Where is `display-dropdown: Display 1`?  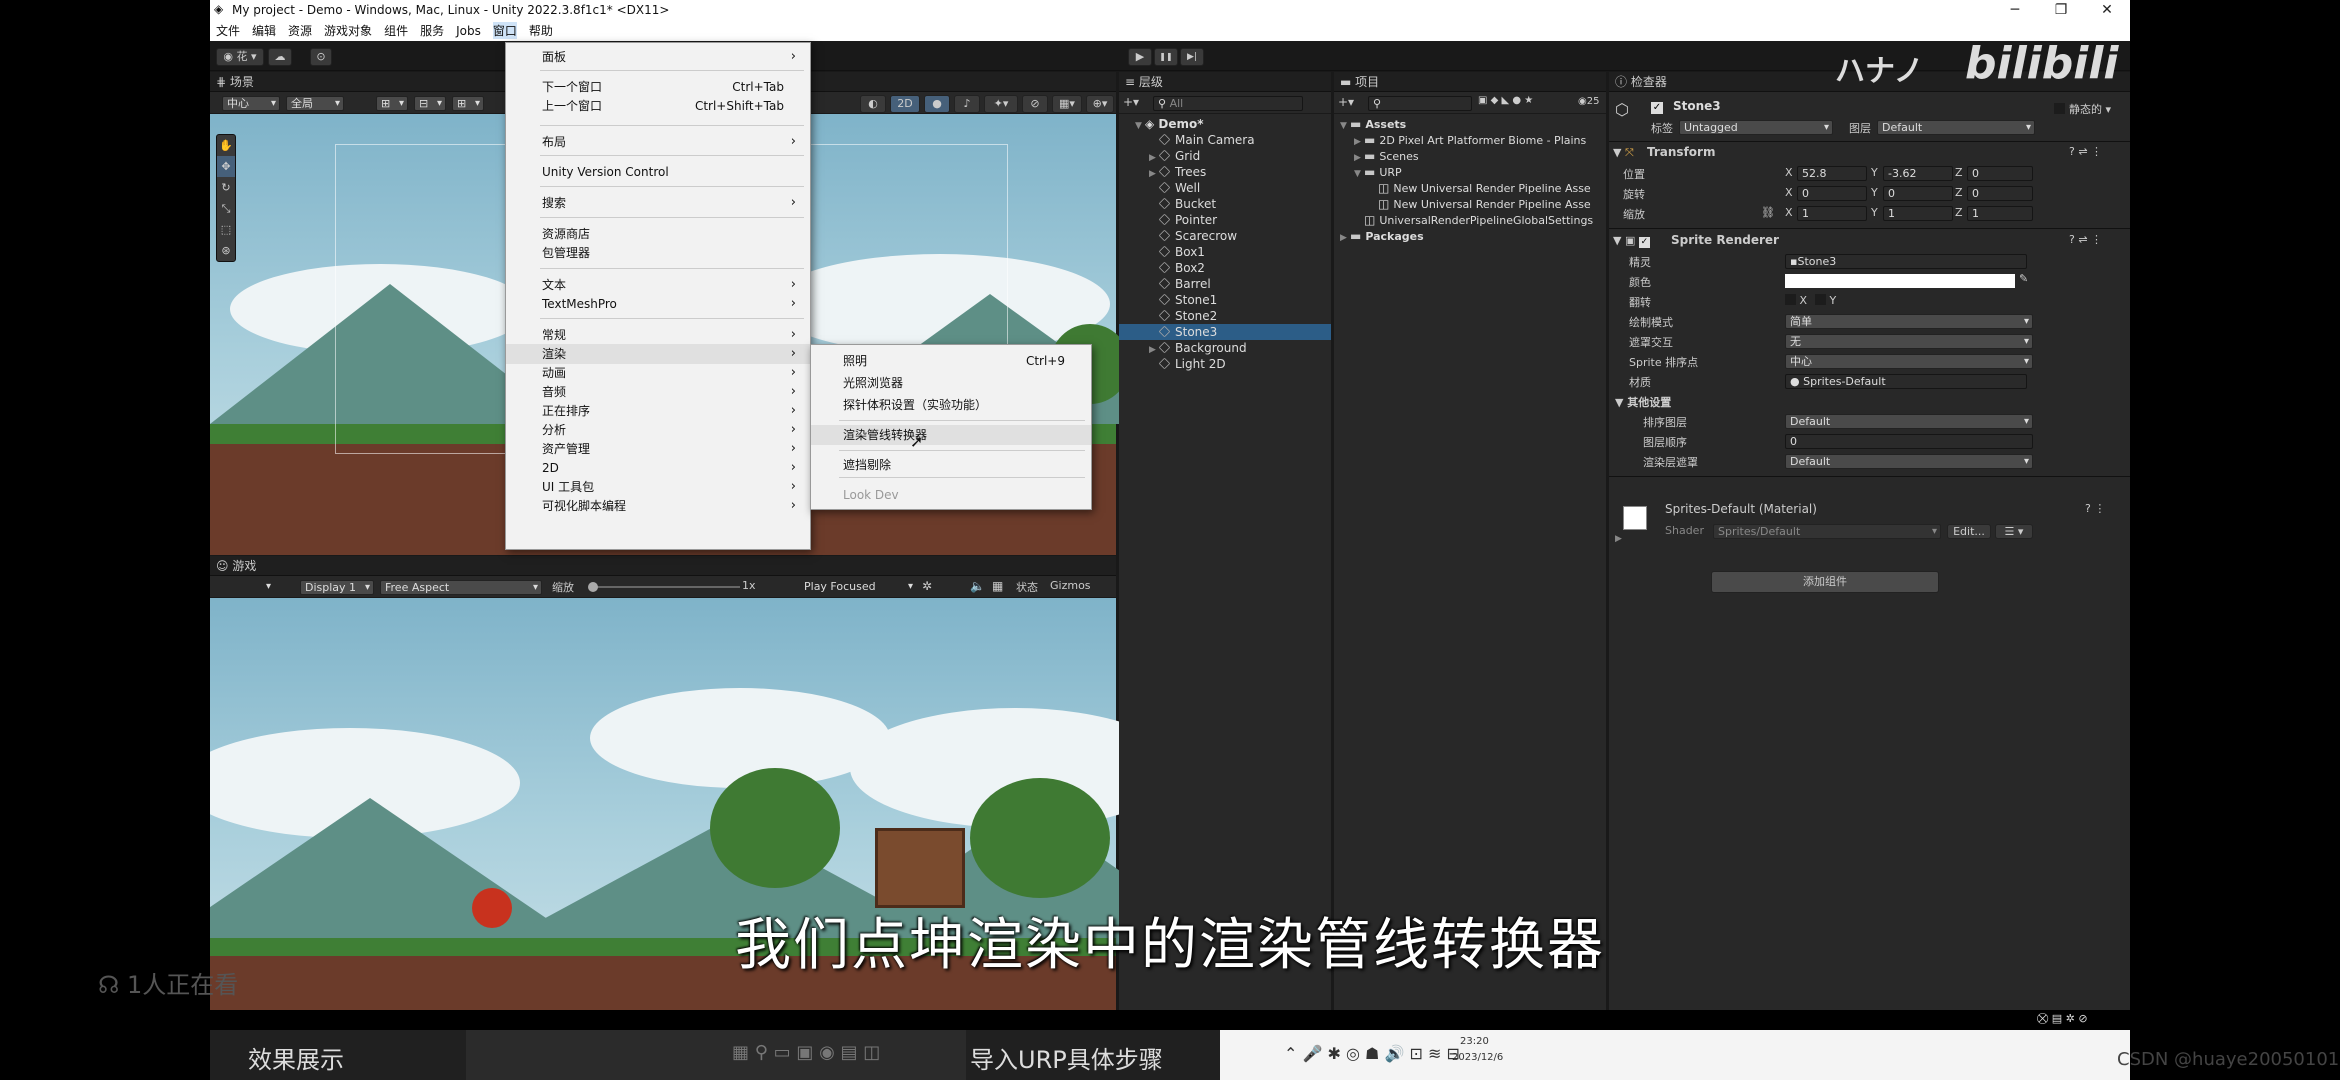 display-dropdown: Display 1 is located at coordinates (337, 587).